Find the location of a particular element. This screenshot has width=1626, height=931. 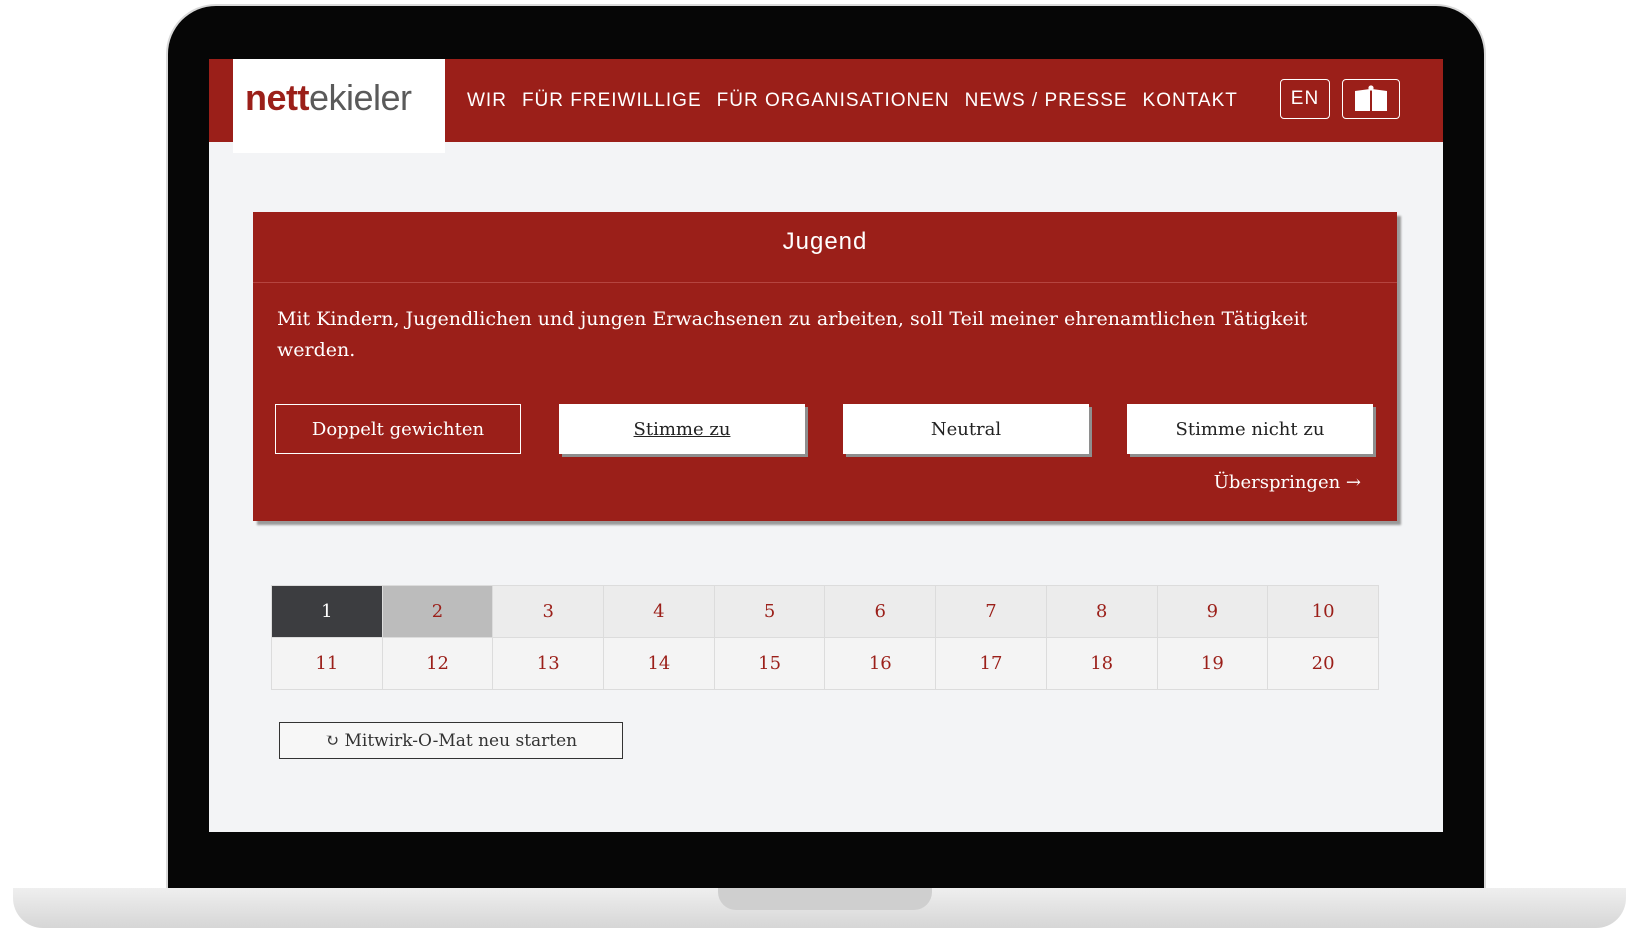

nav-item-kontakt: KONTAKT is located at coordinates (1190, 101).